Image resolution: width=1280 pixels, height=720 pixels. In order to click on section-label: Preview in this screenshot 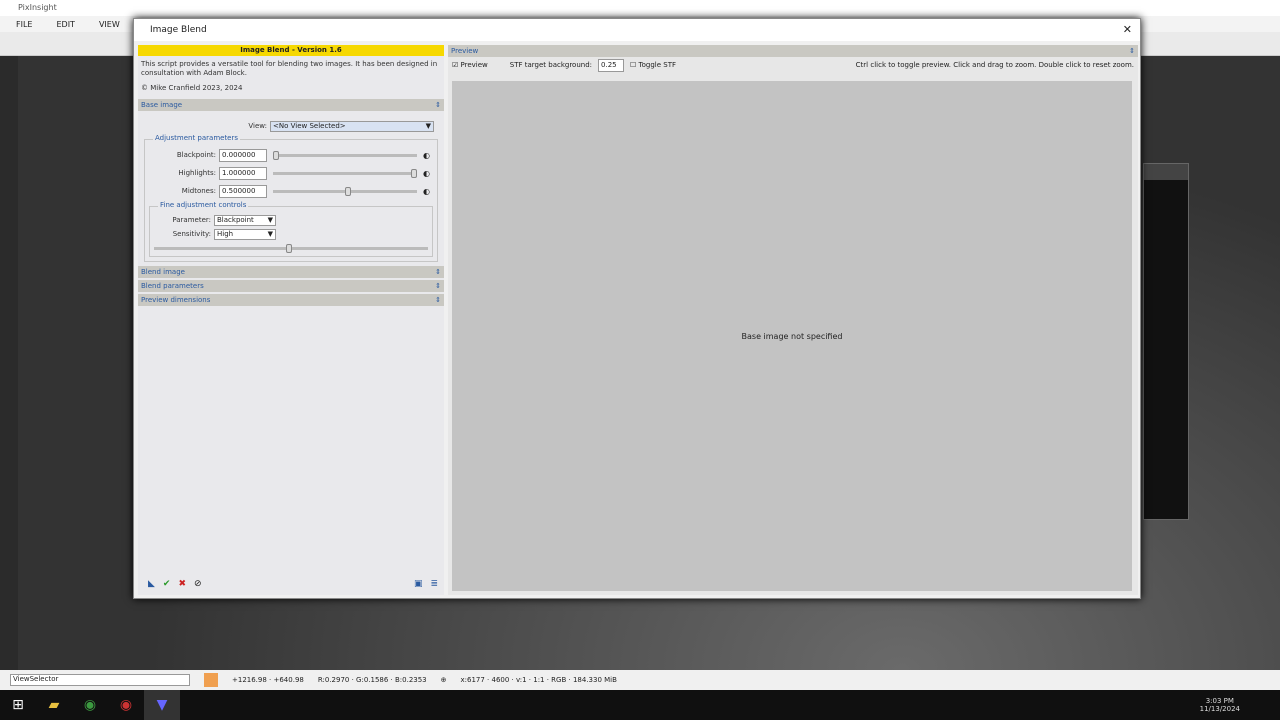, I will do `click(465, 51)`.